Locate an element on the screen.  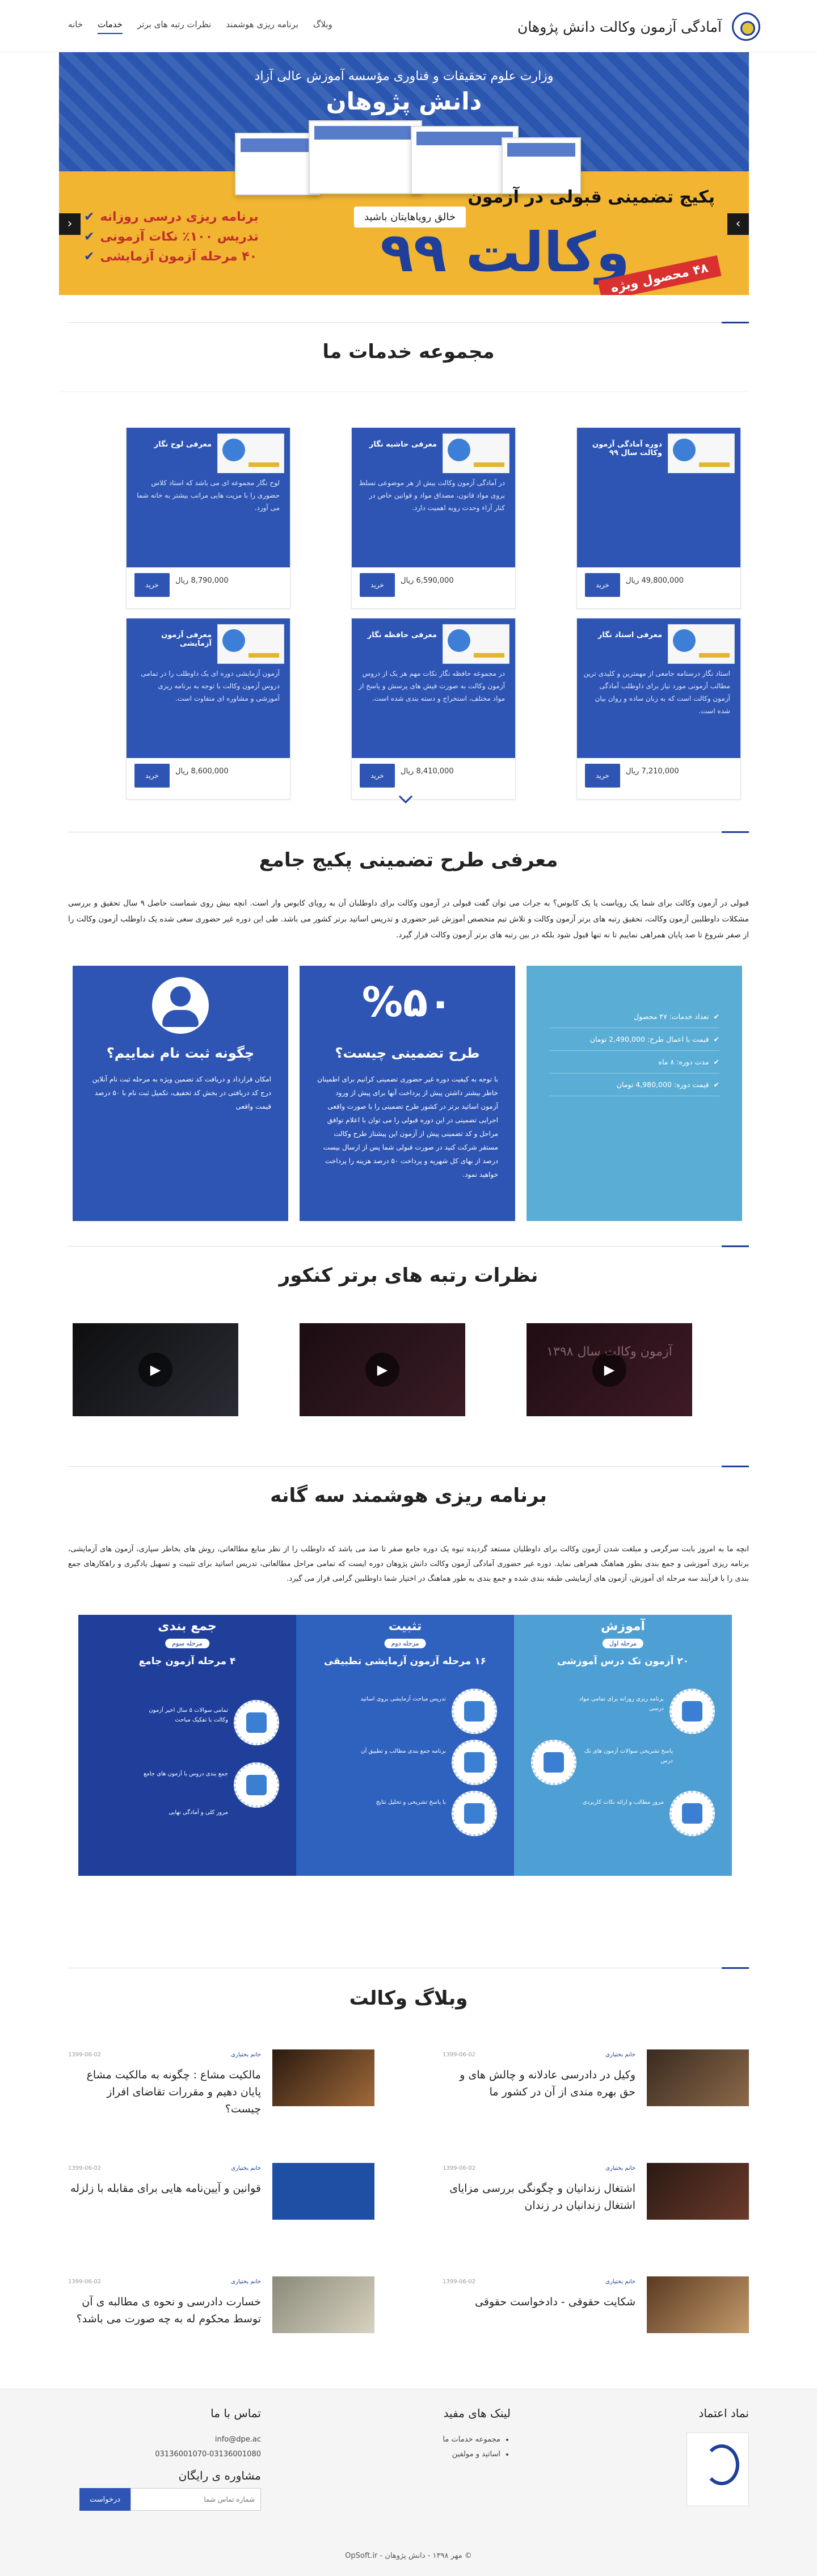
footer-link: مجموعه خدمات ما is located at coordinates (420, 2439).